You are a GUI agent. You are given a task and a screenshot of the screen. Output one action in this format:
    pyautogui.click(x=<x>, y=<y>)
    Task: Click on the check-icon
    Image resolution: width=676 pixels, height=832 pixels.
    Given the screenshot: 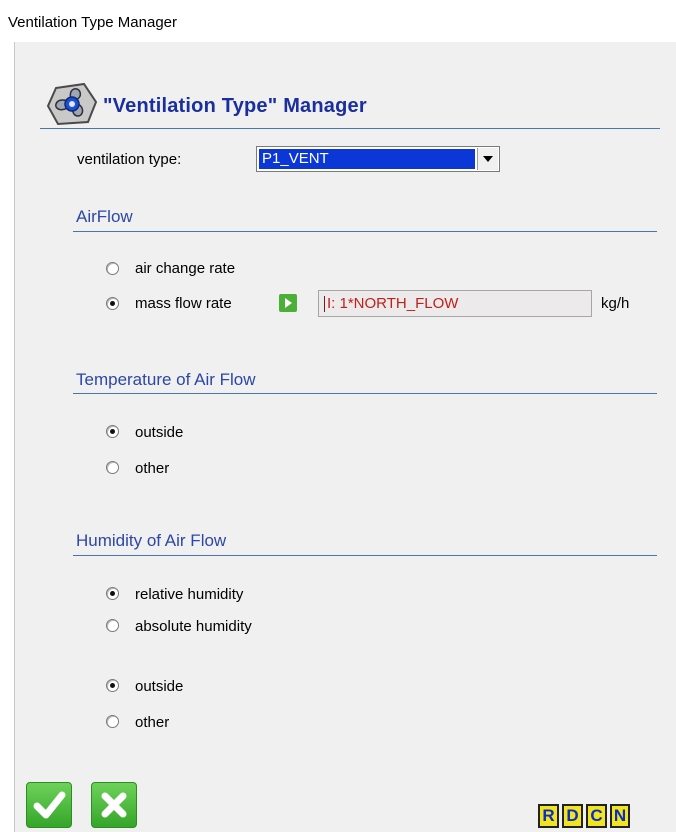 What is the action you would take?
    pyautogui.click(x=49, y=805)
    